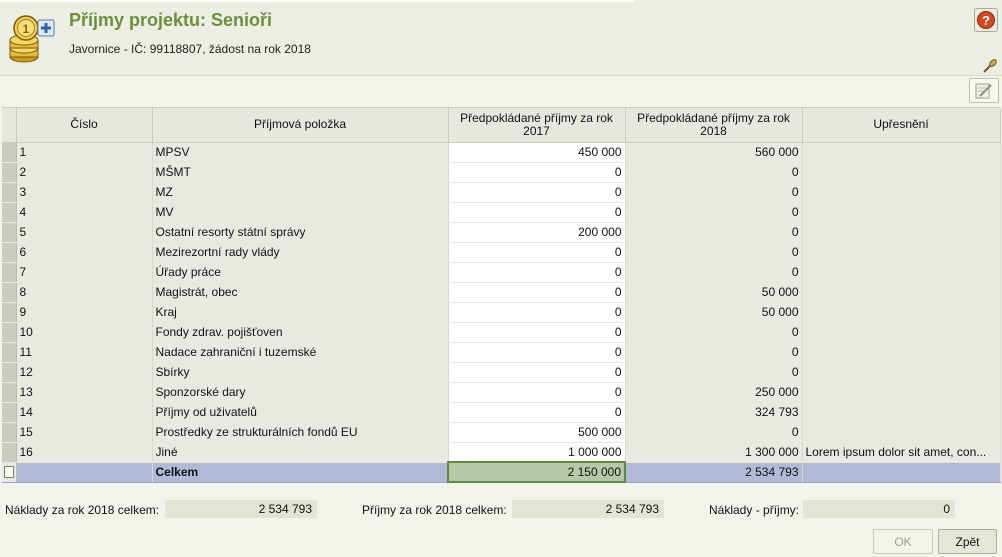  Describe the element at coordinates (537, 152) in the screenshot. I see `cell-2017-input: 450 000` at that location.